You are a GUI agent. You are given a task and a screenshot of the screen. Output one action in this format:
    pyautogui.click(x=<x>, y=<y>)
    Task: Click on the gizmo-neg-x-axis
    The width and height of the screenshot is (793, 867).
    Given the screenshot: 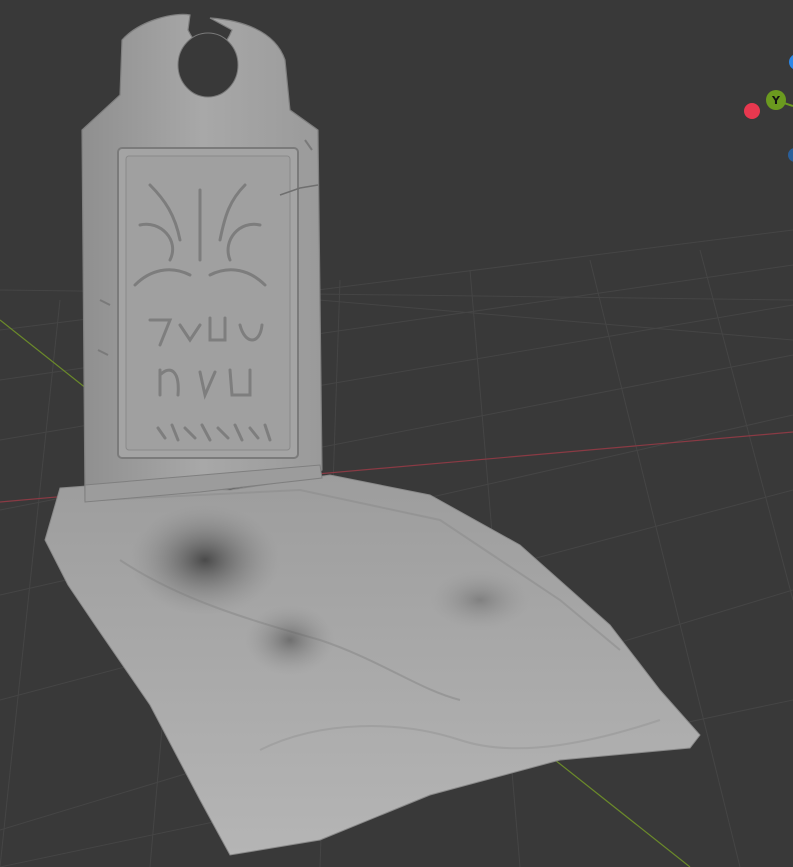 What is the action you would take?
    pyautogui.click(x=752, y=111)
    